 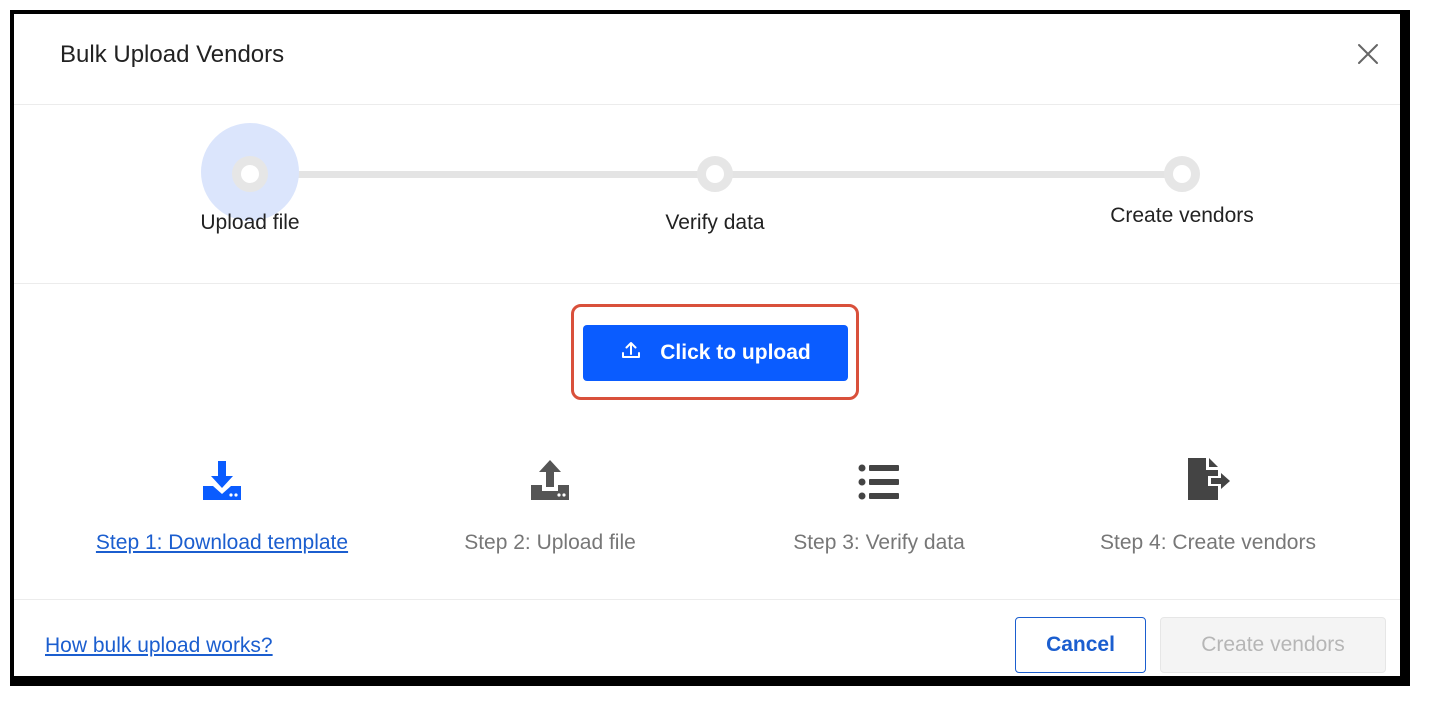 I want to click on cancel-button: Cancel, so click(x=1080, y=645).